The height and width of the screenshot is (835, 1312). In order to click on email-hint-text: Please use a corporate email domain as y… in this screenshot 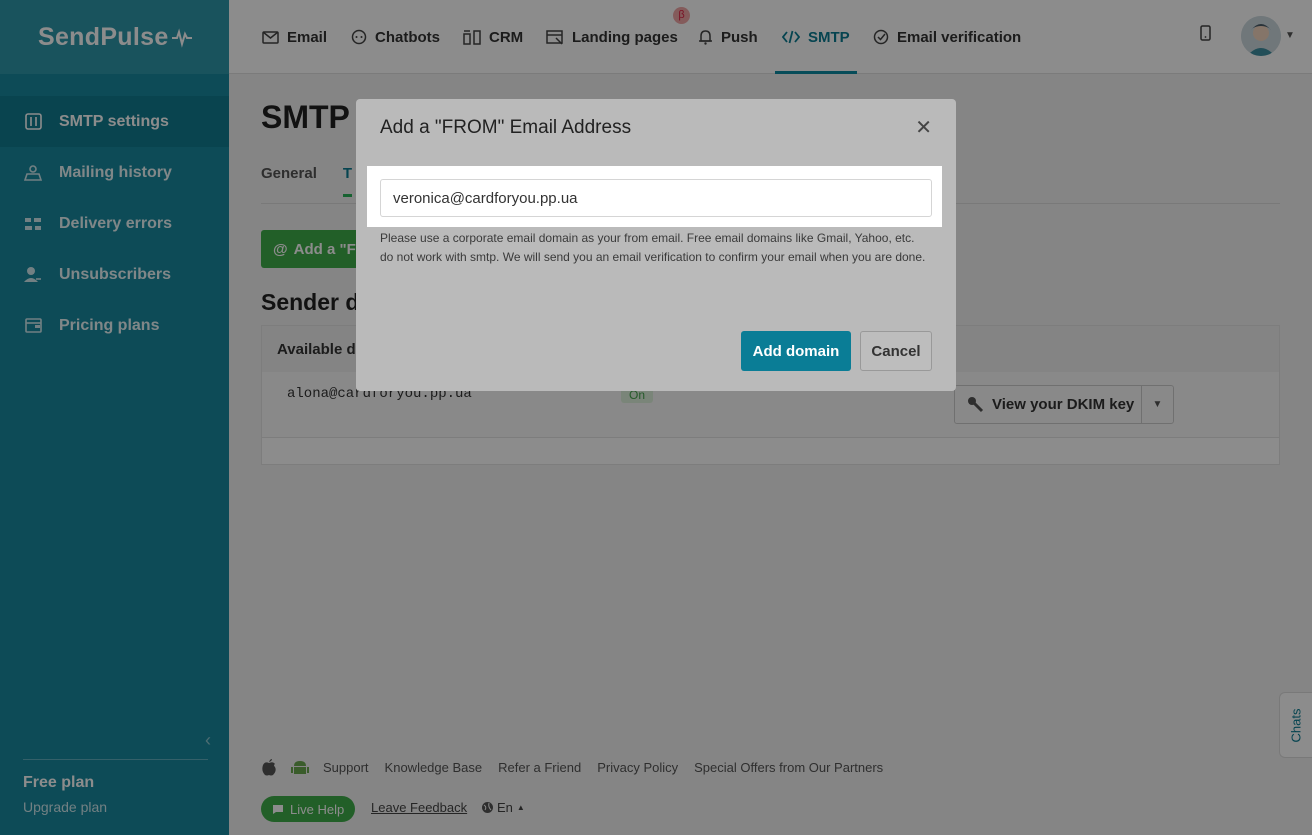, I will do `click(653, 247)`.